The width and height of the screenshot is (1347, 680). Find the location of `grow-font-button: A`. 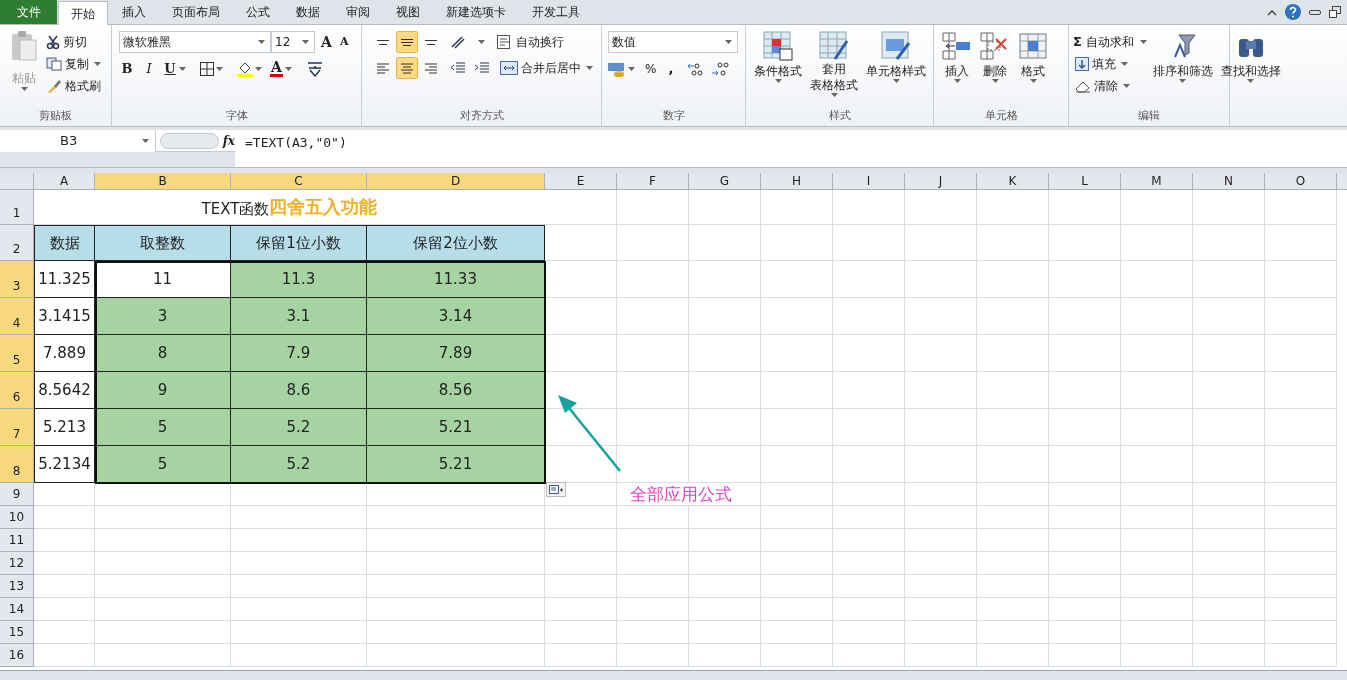

grow-font-button: A is located at coordinates (326, 42).